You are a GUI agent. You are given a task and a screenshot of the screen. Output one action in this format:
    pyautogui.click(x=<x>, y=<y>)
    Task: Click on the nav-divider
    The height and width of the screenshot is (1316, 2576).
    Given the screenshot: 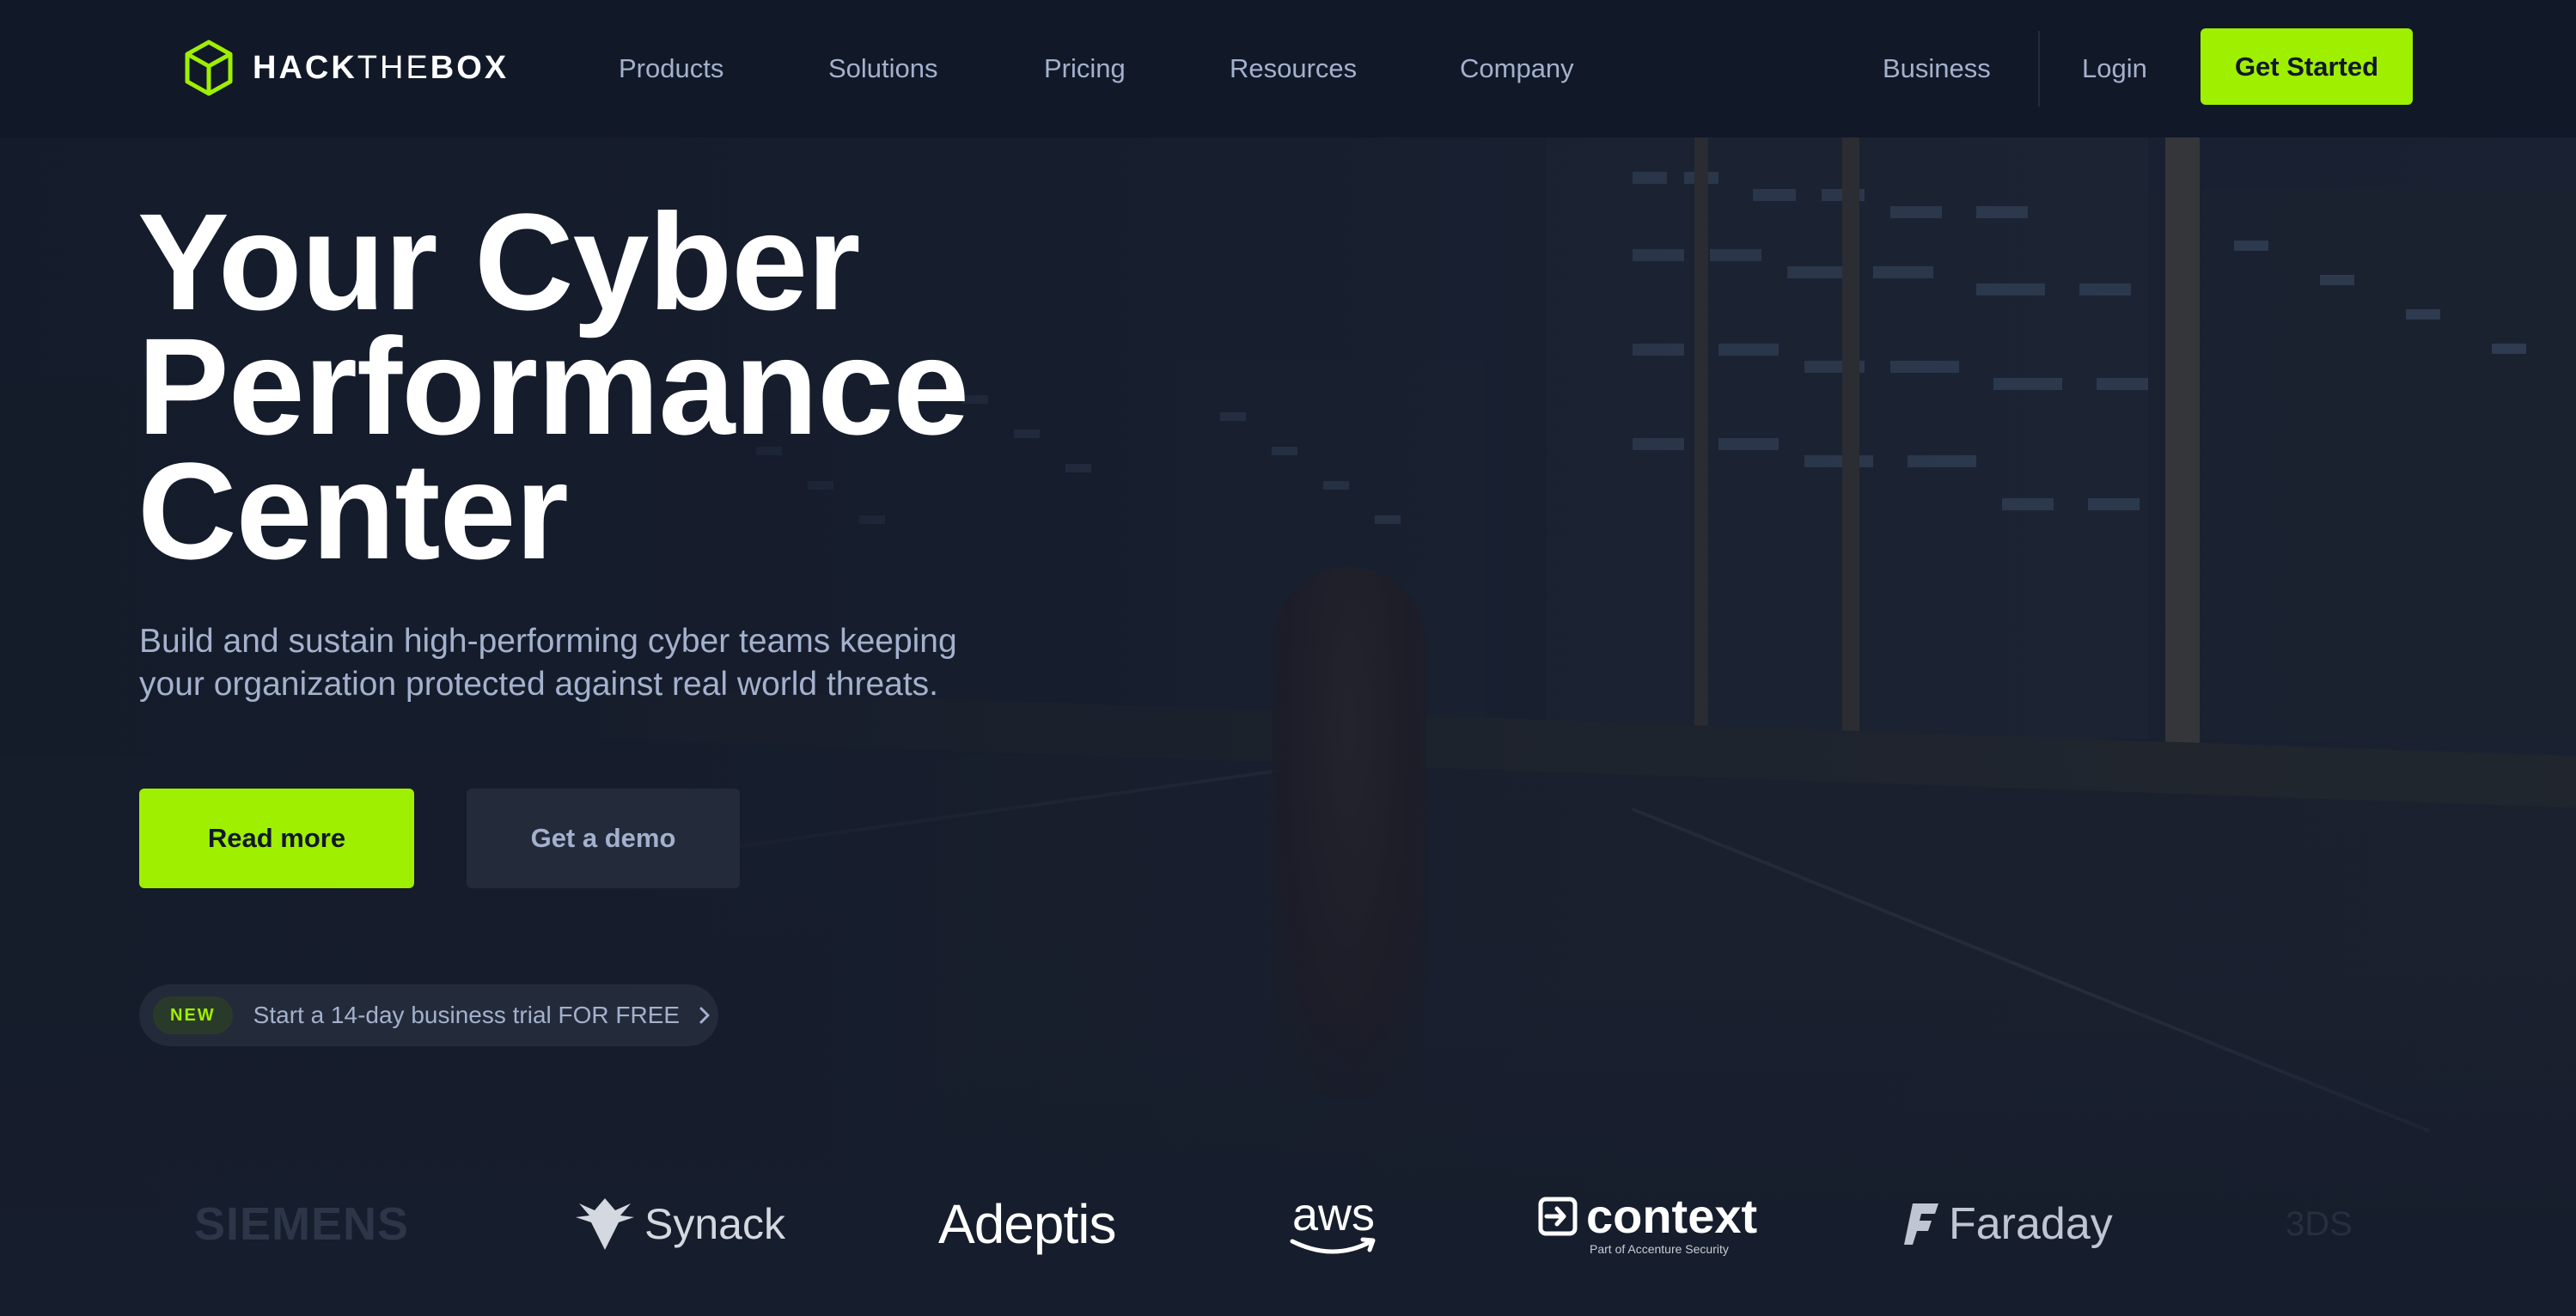 What is the action you would take?
    pyautogui.click(x=2039, y=69)
    